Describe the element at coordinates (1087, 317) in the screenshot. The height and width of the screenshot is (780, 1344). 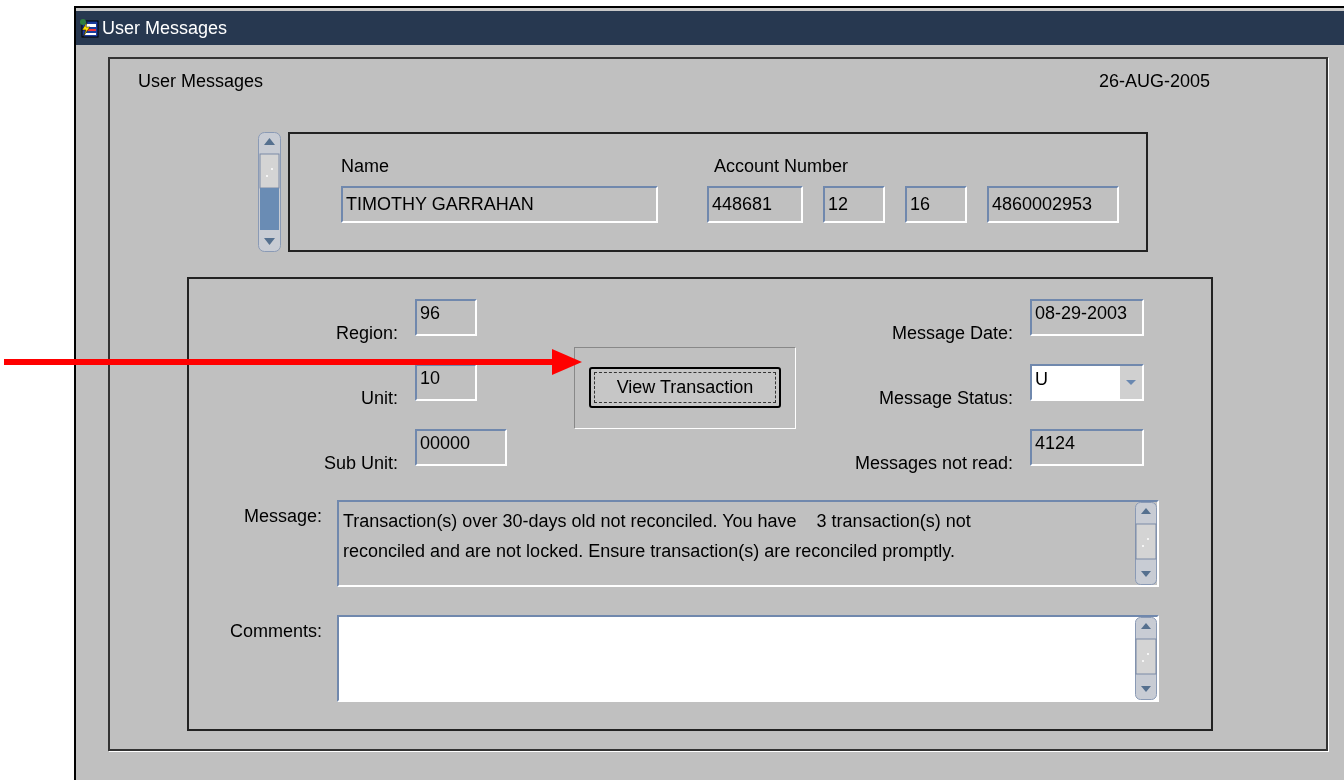
I see `info-field: 08-29-2003` at that location.